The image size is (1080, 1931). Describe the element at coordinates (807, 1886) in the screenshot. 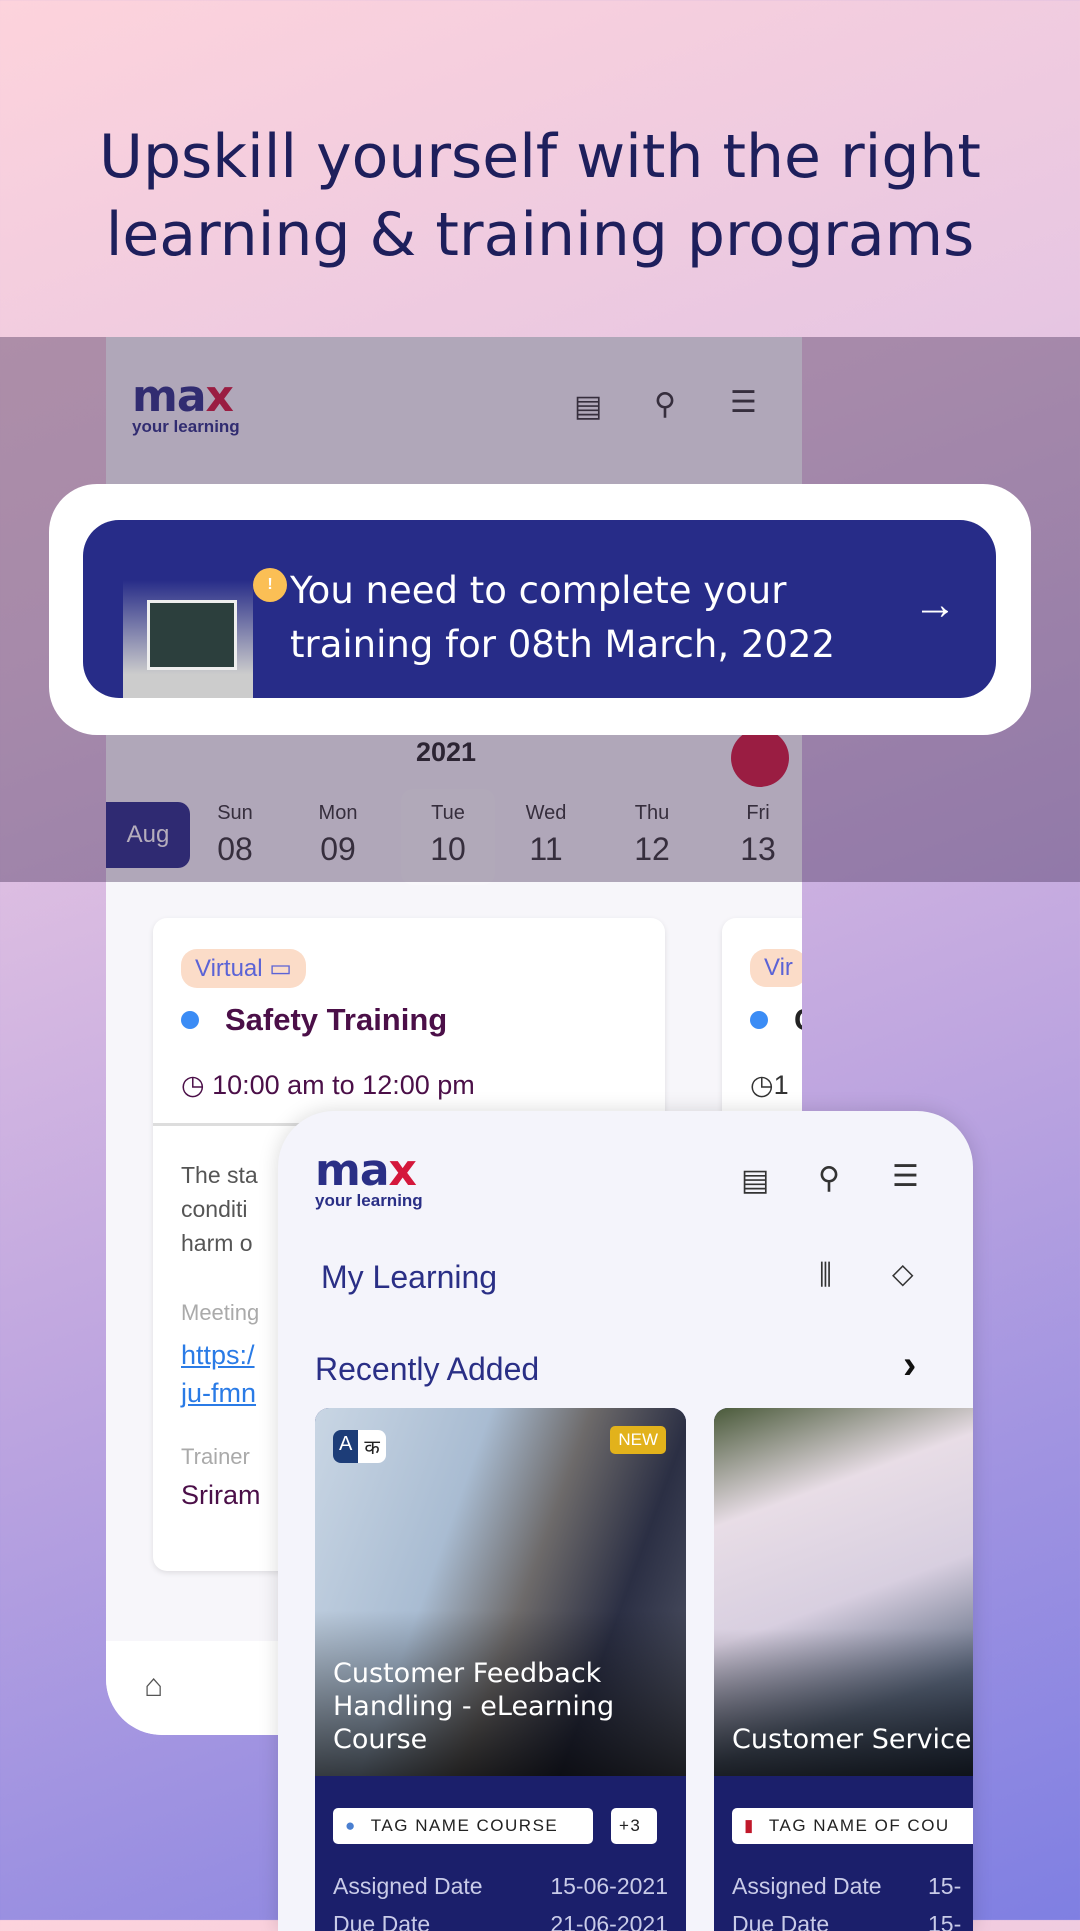

I see `assigned-date-label: Assigned Date` at that location.